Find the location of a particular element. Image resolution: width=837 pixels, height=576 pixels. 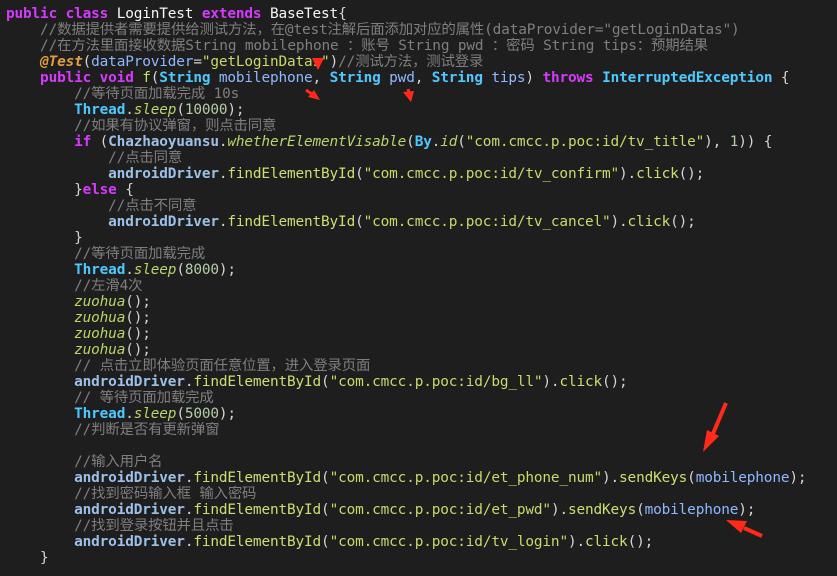

code-line: //点击同意 is located at coordinates (406, 158).